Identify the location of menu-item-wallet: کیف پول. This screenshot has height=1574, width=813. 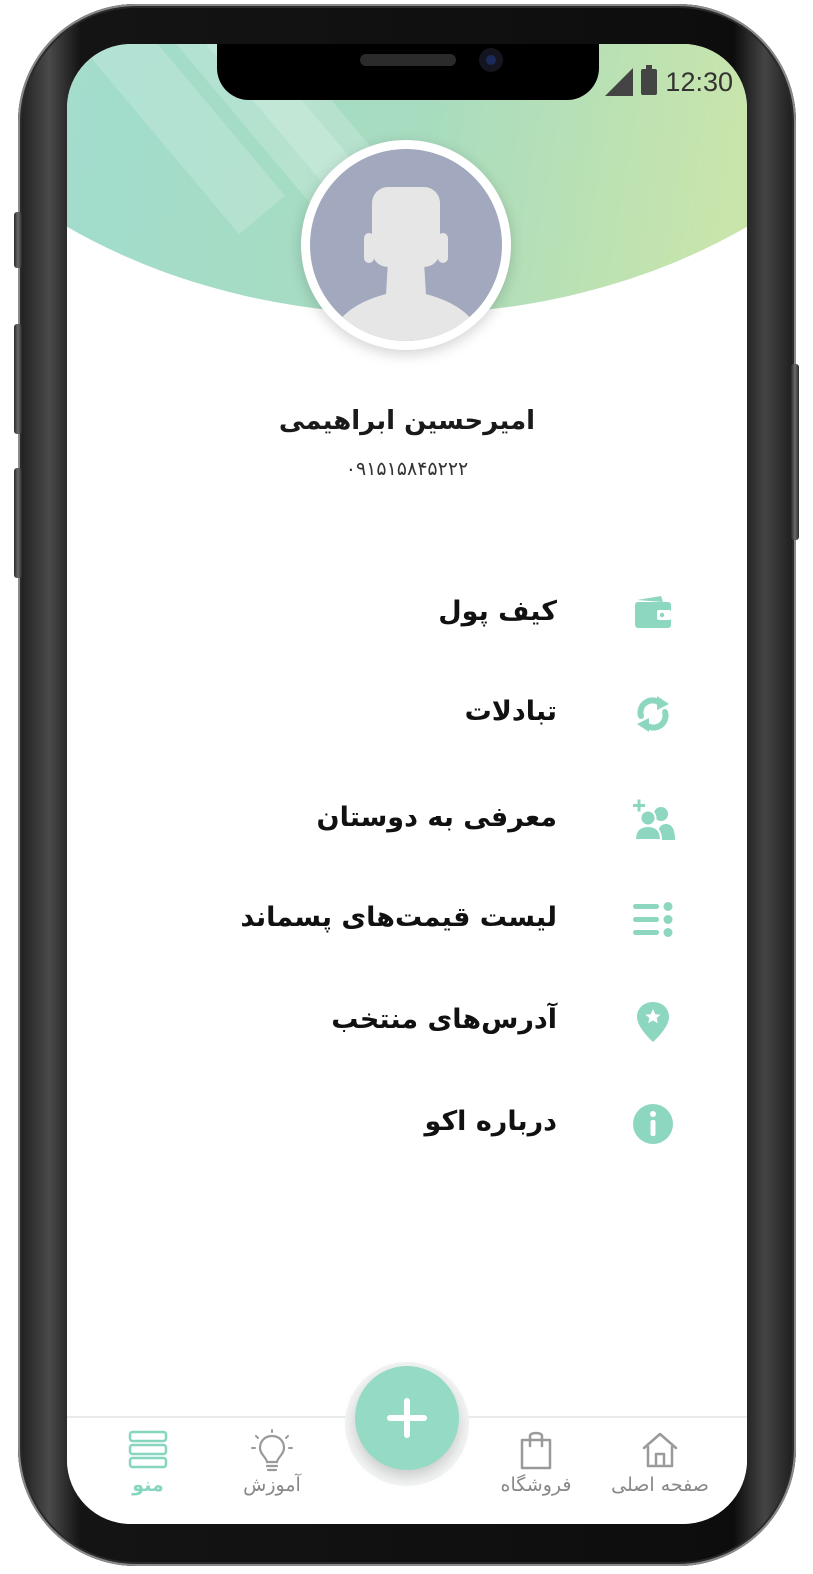
(407, 614).